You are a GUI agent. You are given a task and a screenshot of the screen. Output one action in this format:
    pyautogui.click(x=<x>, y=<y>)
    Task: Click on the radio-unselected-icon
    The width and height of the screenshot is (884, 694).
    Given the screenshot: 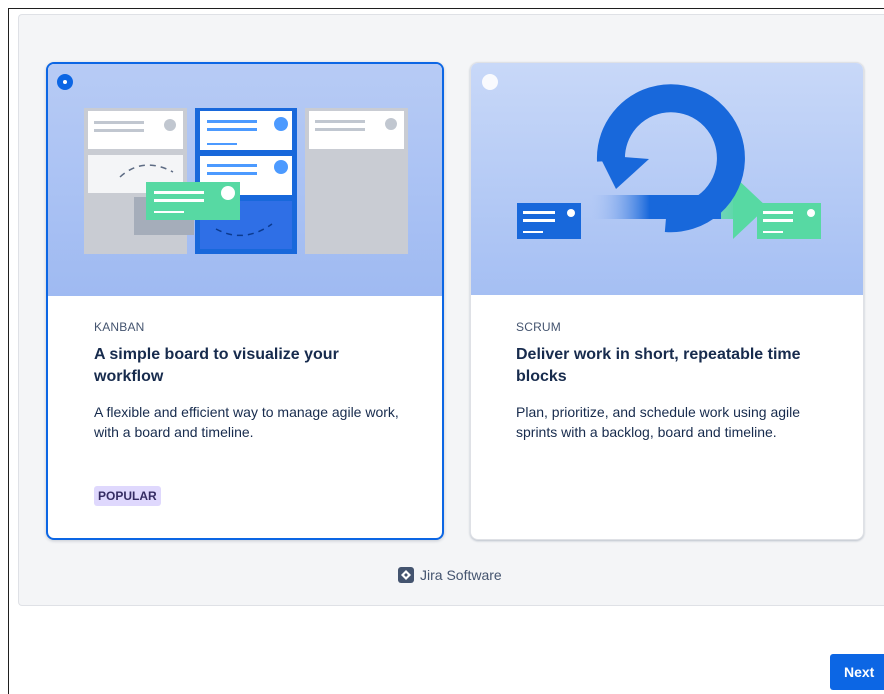 What is the action you would take?
    pyautogui.click(x=490, y=82)
    